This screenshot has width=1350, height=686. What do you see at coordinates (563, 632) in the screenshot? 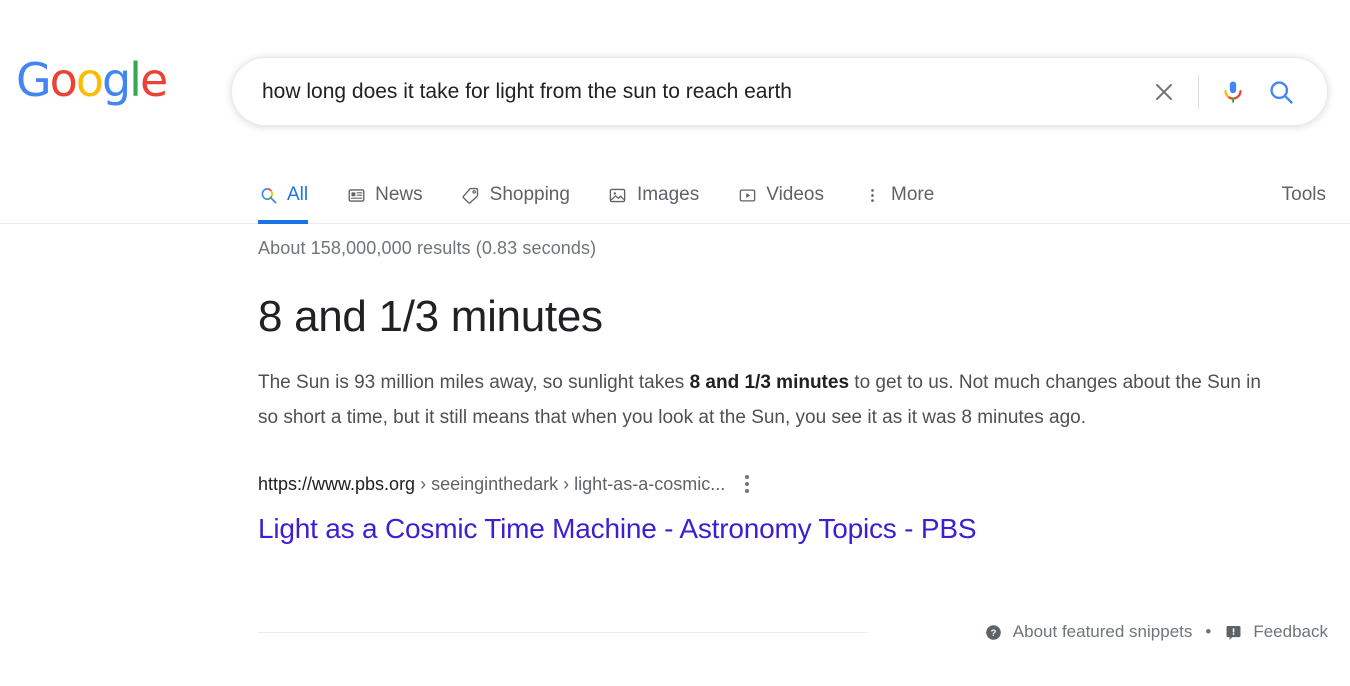
I see `footer-divider` at bounding box center [563, 632].